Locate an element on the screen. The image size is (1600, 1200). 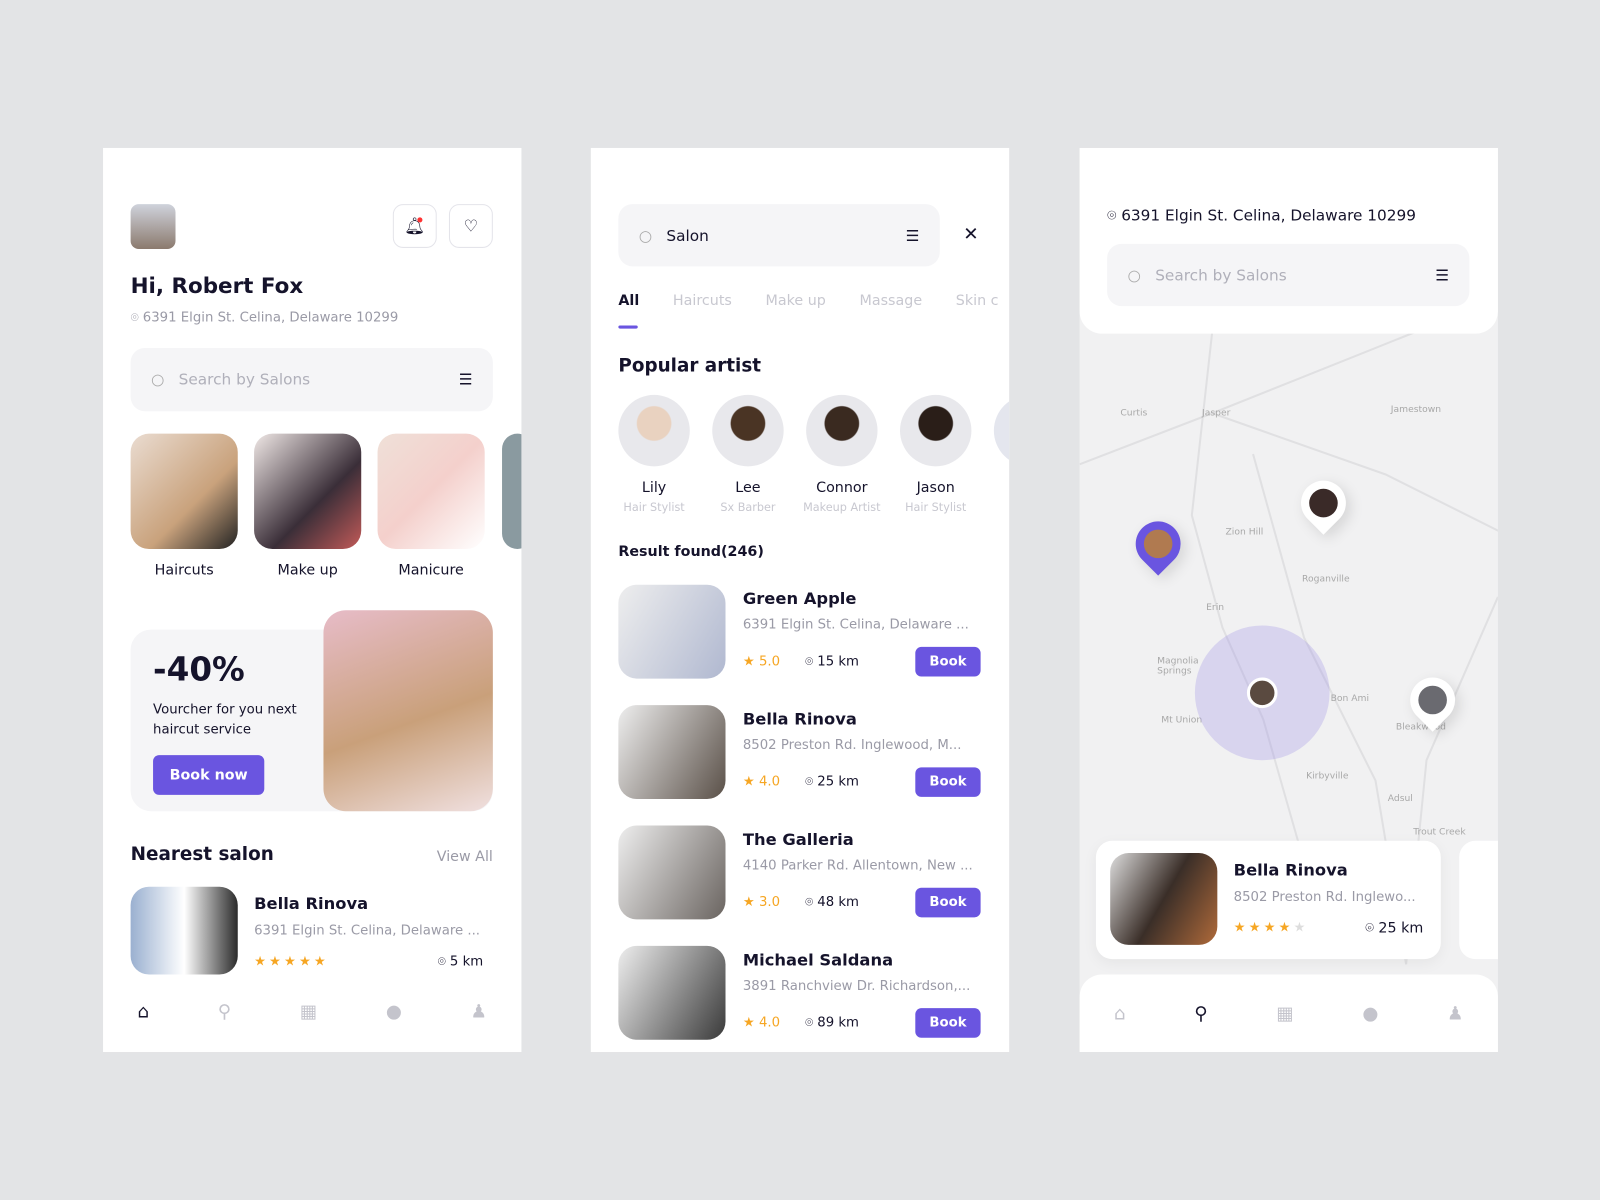
category-makeup is located at coordinates (308, 491).